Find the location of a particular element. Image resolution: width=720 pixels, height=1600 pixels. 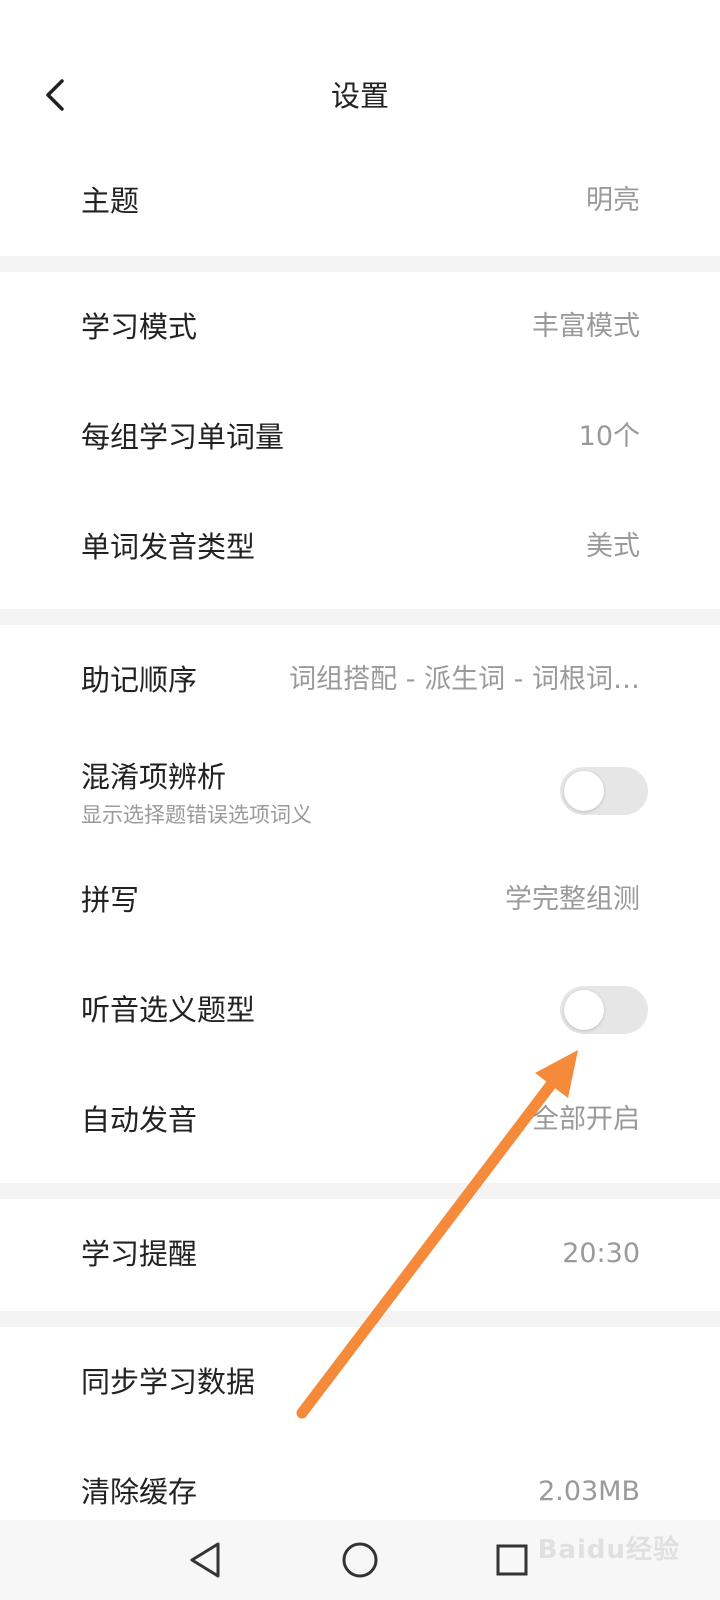

setting-label: 自动发音 is located at coordinates (139, 1120).